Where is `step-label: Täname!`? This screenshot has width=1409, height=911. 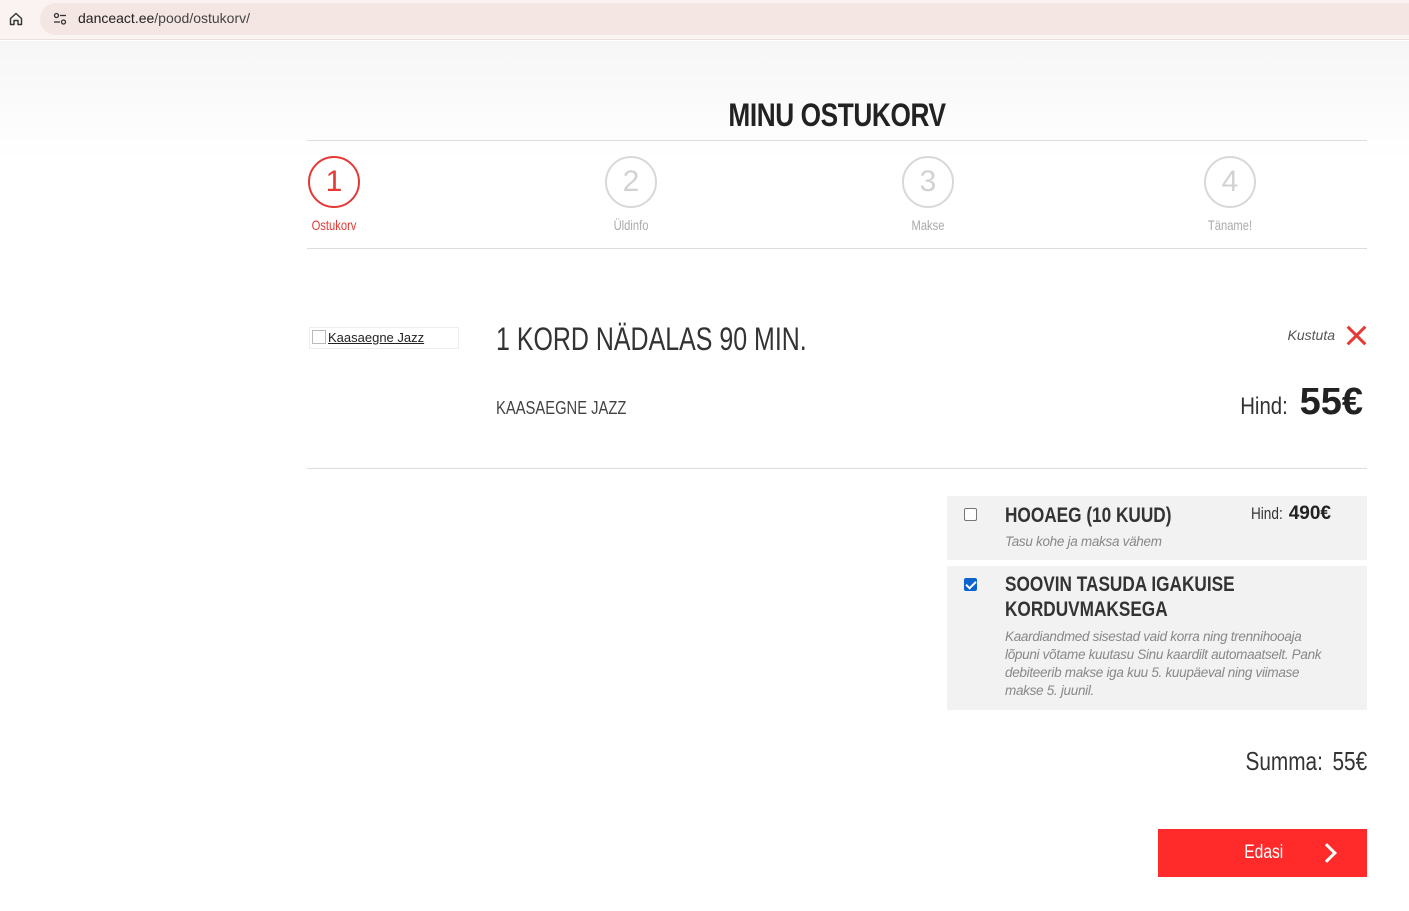 step-label: Täname! is located at coordinates (1230, 225).